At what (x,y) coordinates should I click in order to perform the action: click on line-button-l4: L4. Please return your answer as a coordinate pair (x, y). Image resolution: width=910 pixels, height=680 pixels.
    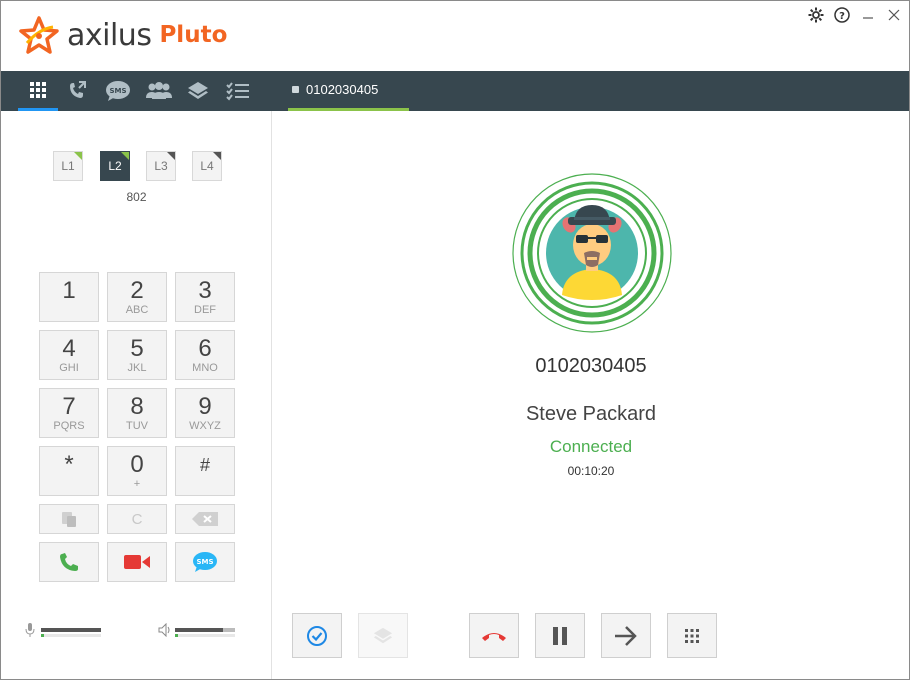
    Looking at the image, I should click on (207, 166).